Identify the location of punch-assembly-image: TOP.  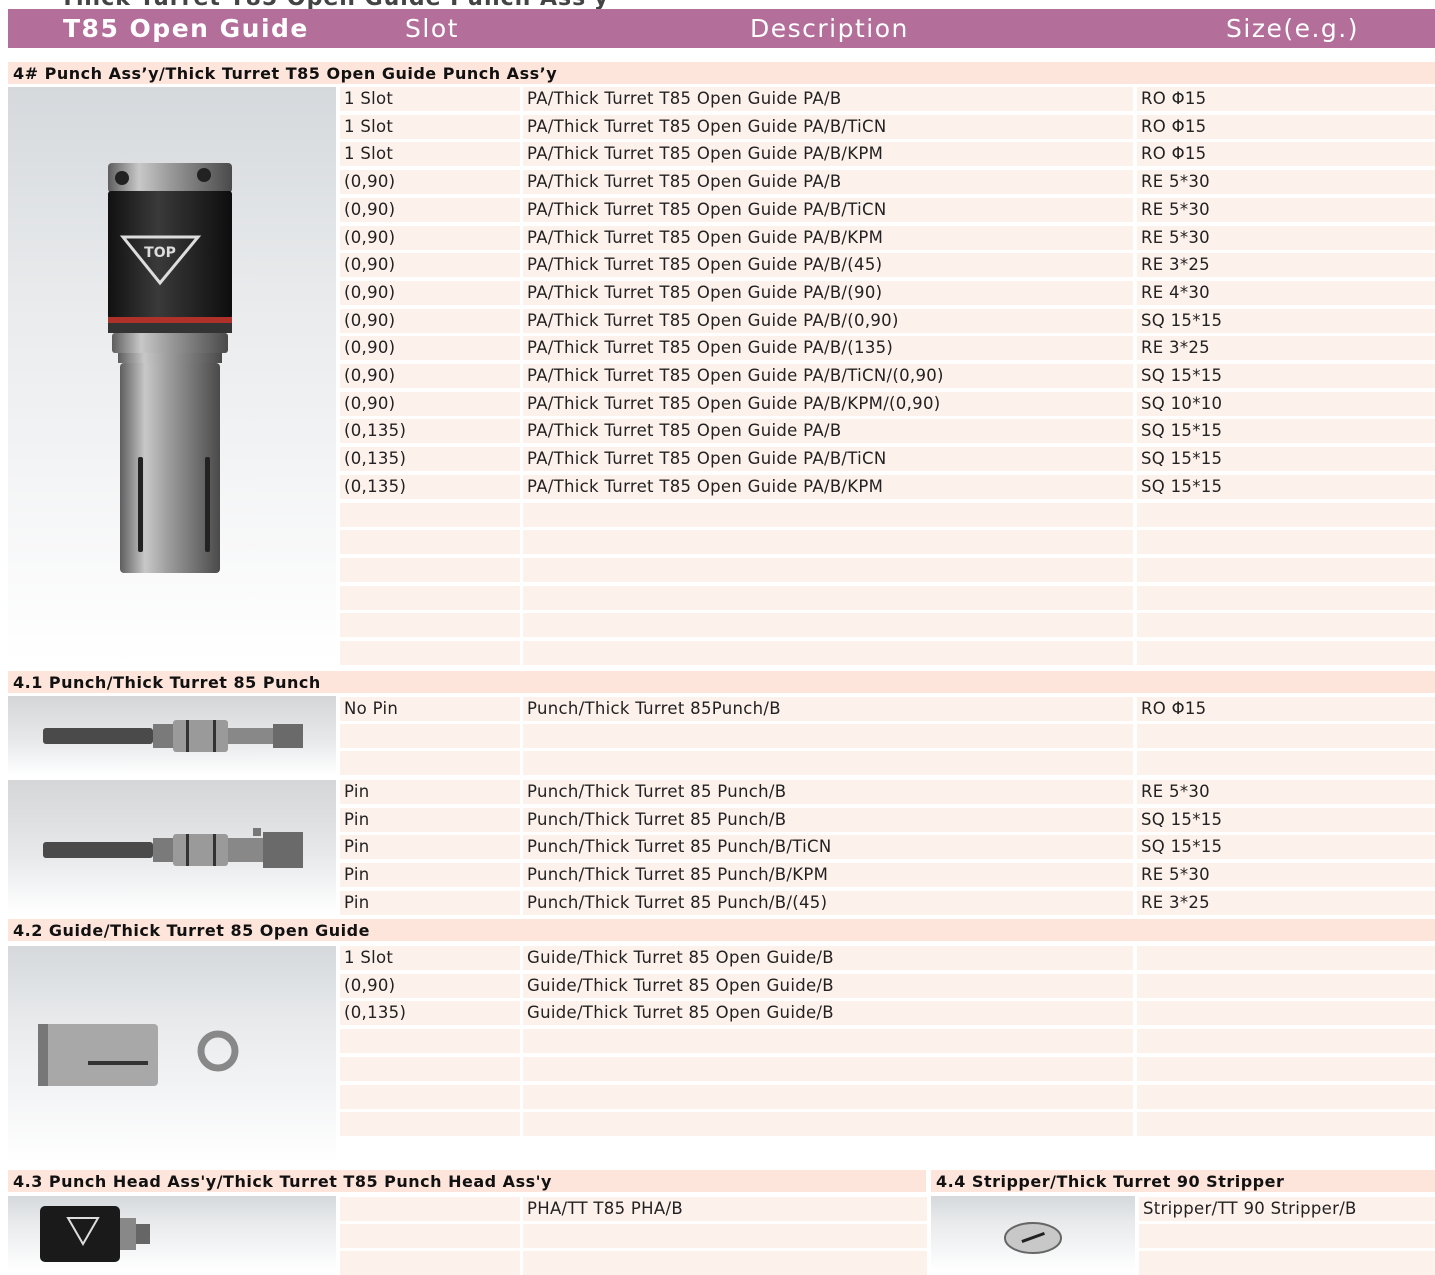
(172, 375).